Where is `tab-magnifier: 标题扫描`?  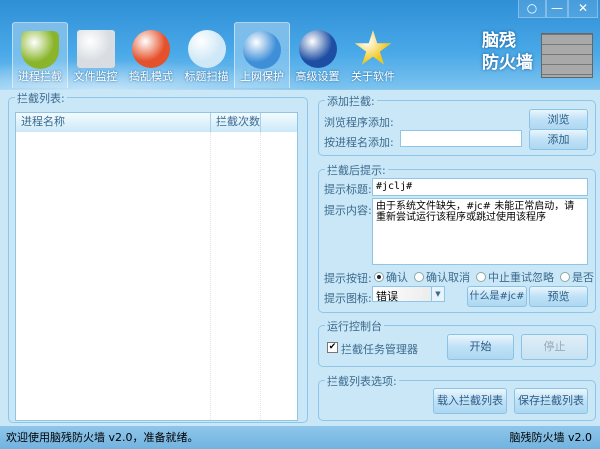 tab-magnifier: 标题扫描 is located at coordinates (207, 55).